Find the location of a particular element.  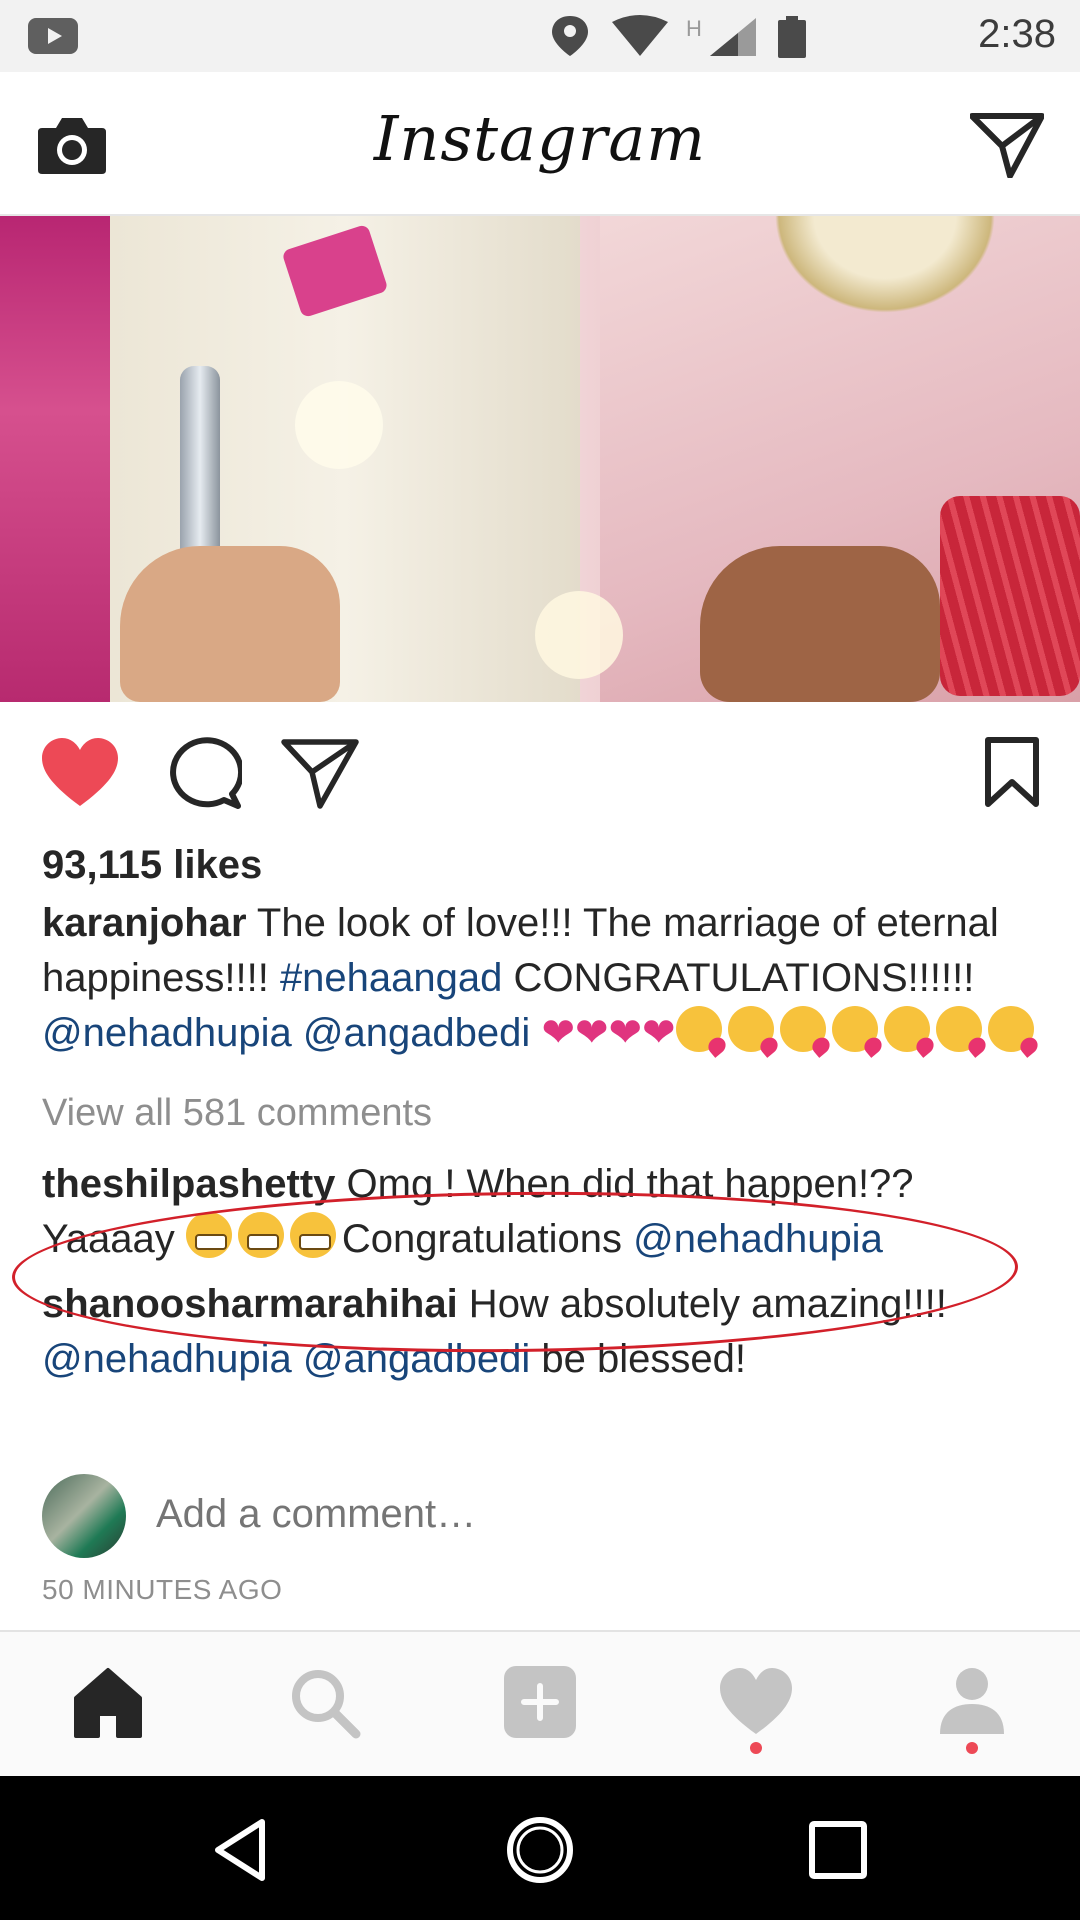

comment-mention: @angadbedi is located at coordinates (416, 1359).